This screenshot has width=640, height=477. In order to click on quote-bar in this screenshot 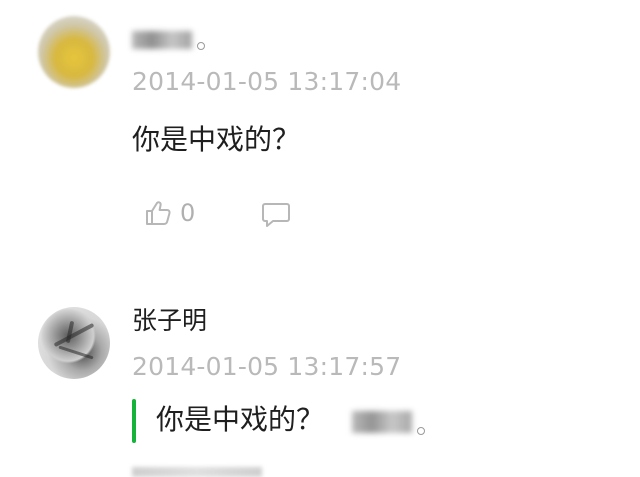, I will do `click(134, 421)`.